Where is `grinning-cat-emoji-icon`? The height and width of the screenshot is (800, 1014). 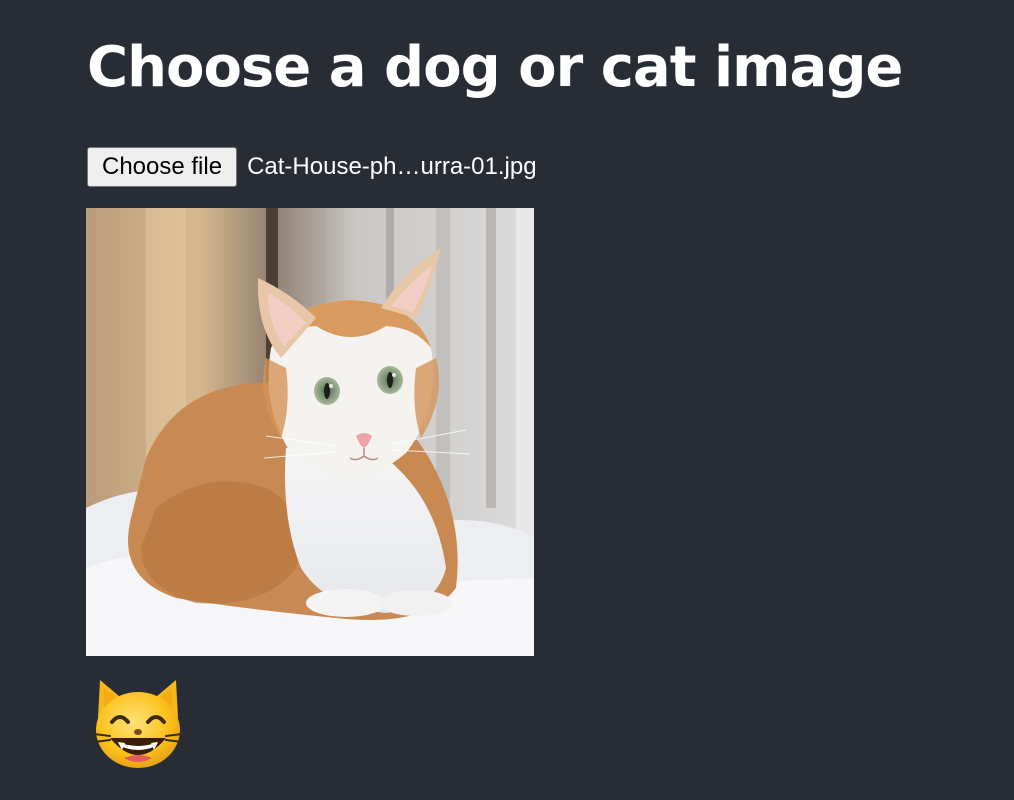
grinning-cat-emoji-icon is located at coordinates (138, 724).